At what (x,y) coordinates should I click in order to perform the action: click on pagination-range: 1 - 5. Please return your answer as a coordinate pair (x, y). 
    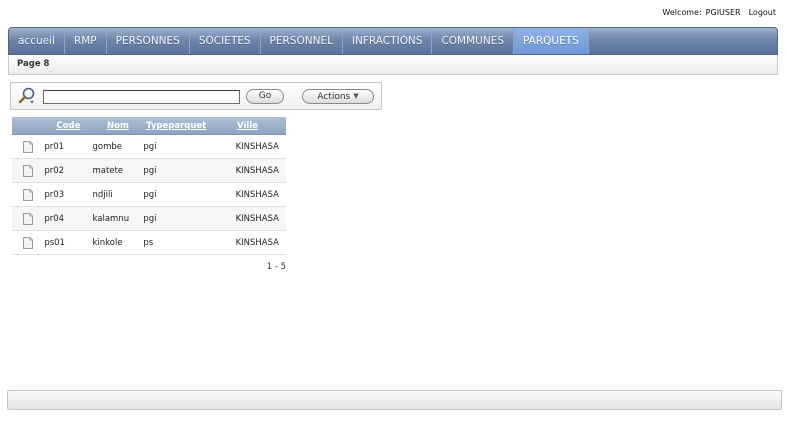
    Looking at the image, I should click on (276, 267).